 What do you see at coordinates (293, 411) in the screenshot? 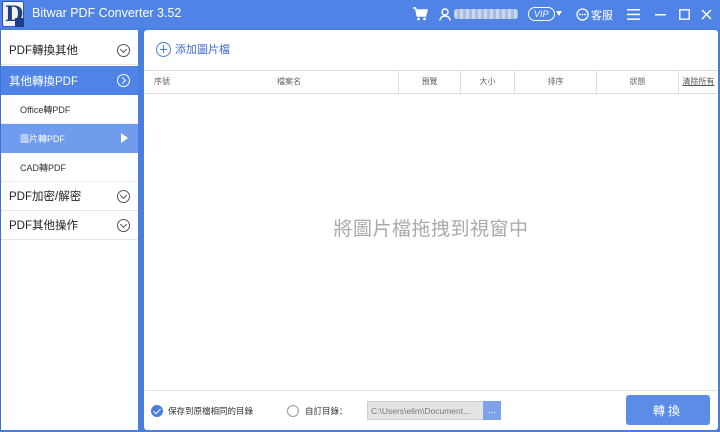
I see `custom-dir-radio` at bounding box center [293, 411].